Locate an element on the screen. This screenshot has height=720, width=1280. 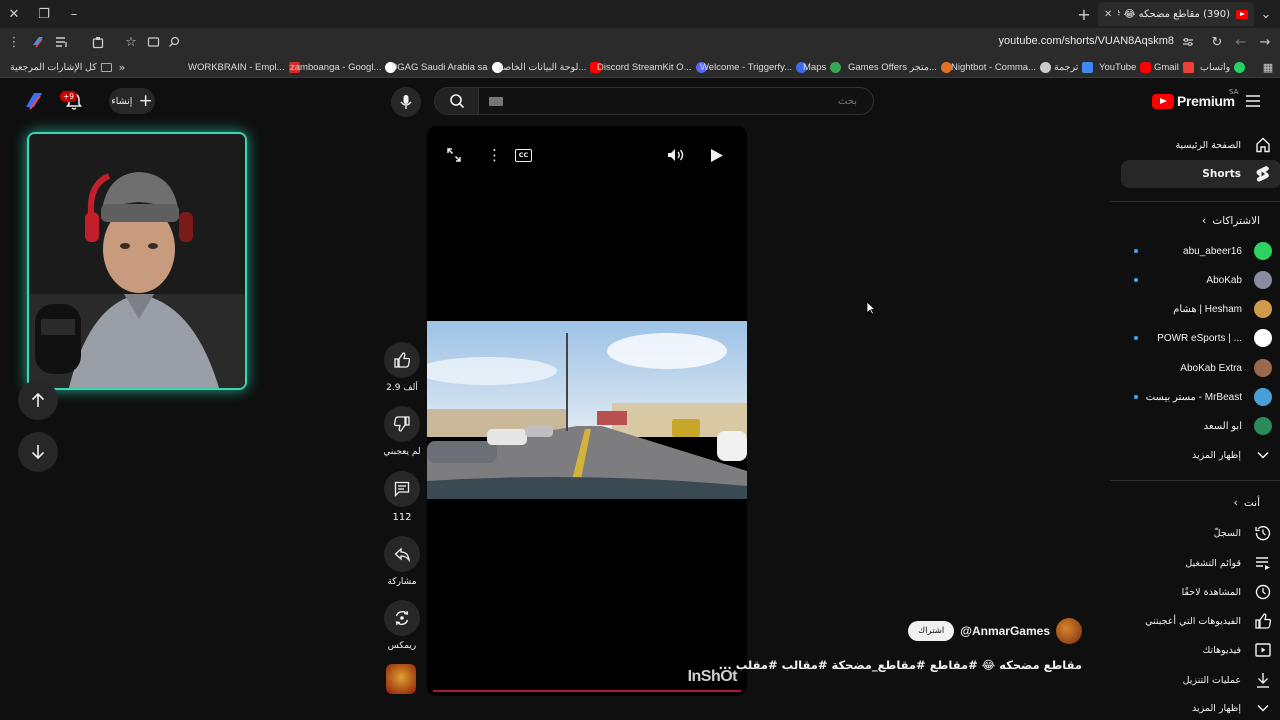
more-options-icon: ⋮ is located at coordinates (494, 155).